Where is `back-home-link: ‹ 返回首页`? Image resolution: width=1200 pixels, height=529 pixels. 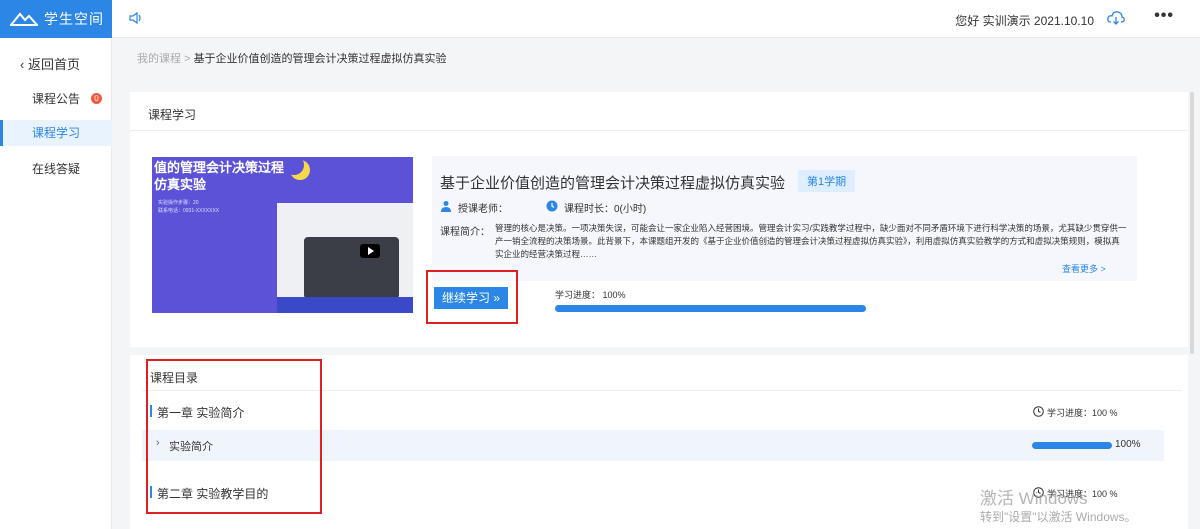
back-home-link: ‹ 返回首页 is located at coordinates (50, 63).